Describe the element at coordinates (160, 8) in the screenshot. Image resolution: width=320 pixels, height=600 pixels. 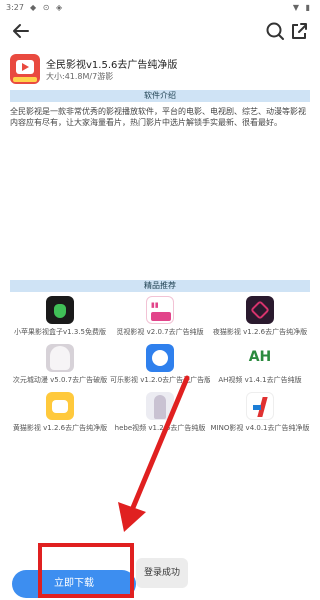
I see `status-bar: 3:27 ◆ ⊙ ◈ ▼ ▮` at that location.